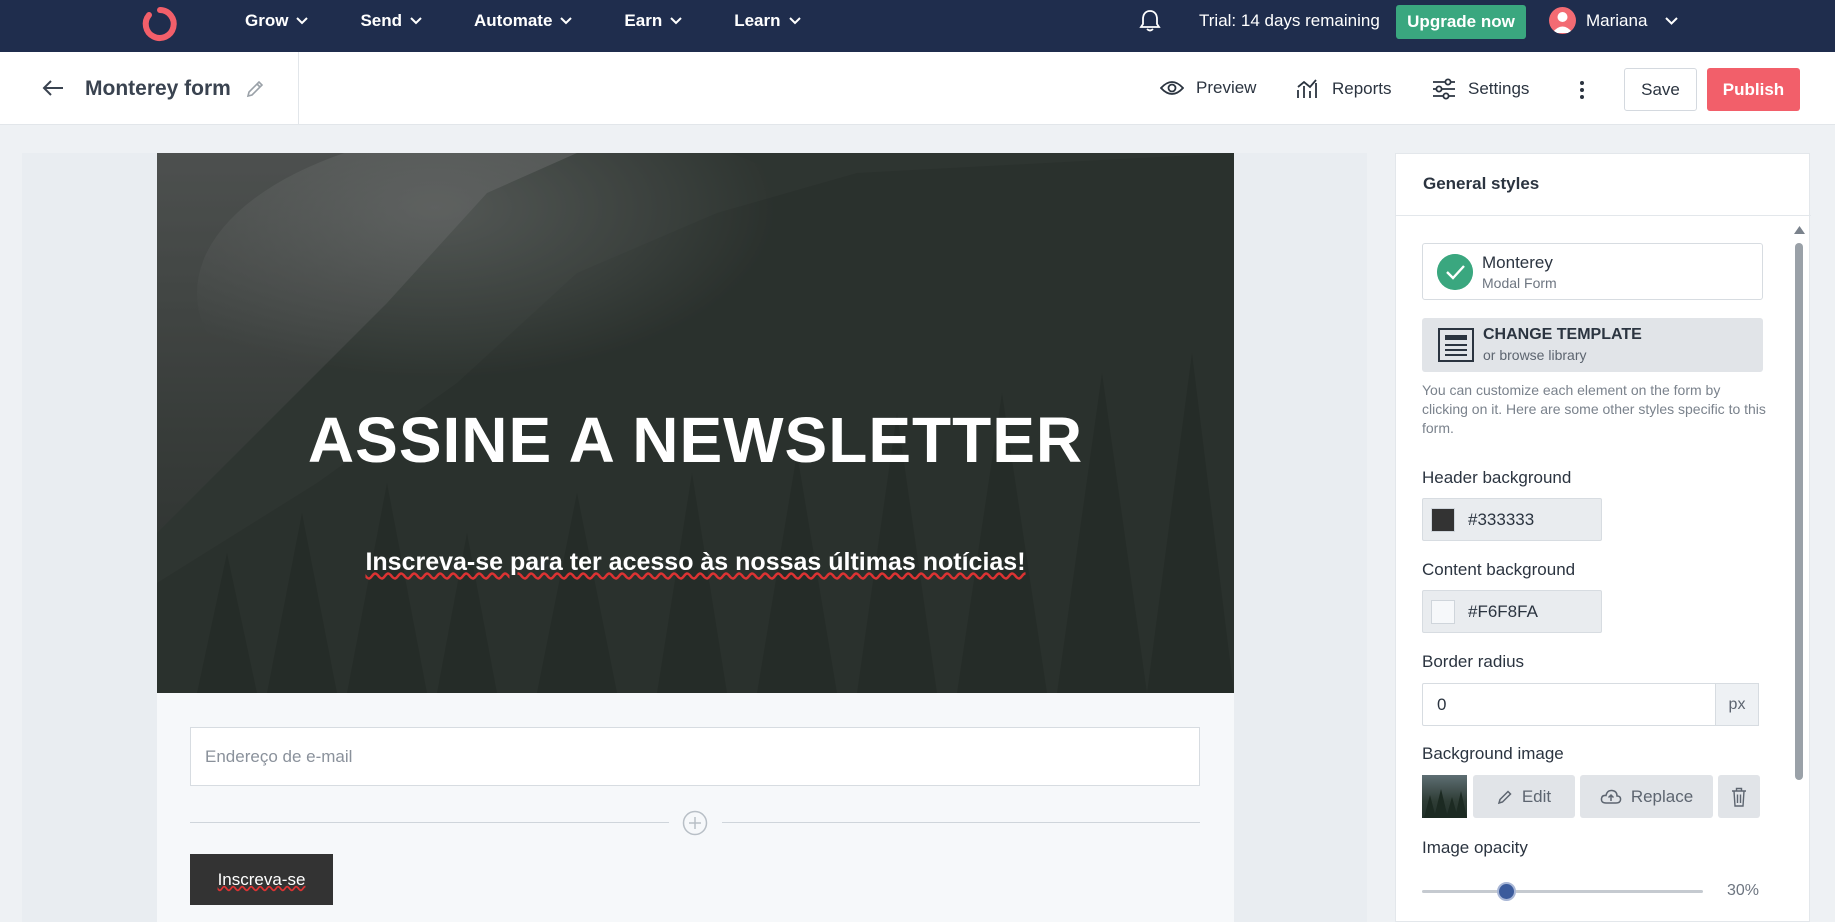 Image resolution: width=1835 pixels, height=922 pixels. Describe the element at coordinates (1753, 89) in the screenshot. I see `publish-button: Publish` at that location.